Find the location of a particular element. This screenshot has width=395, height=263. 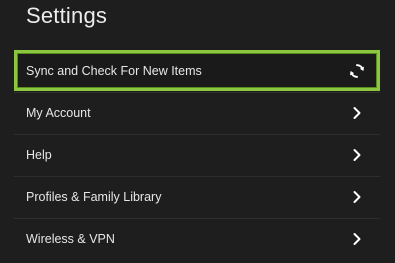

menu-item-label: My Account is located at coordinates (58, 113).